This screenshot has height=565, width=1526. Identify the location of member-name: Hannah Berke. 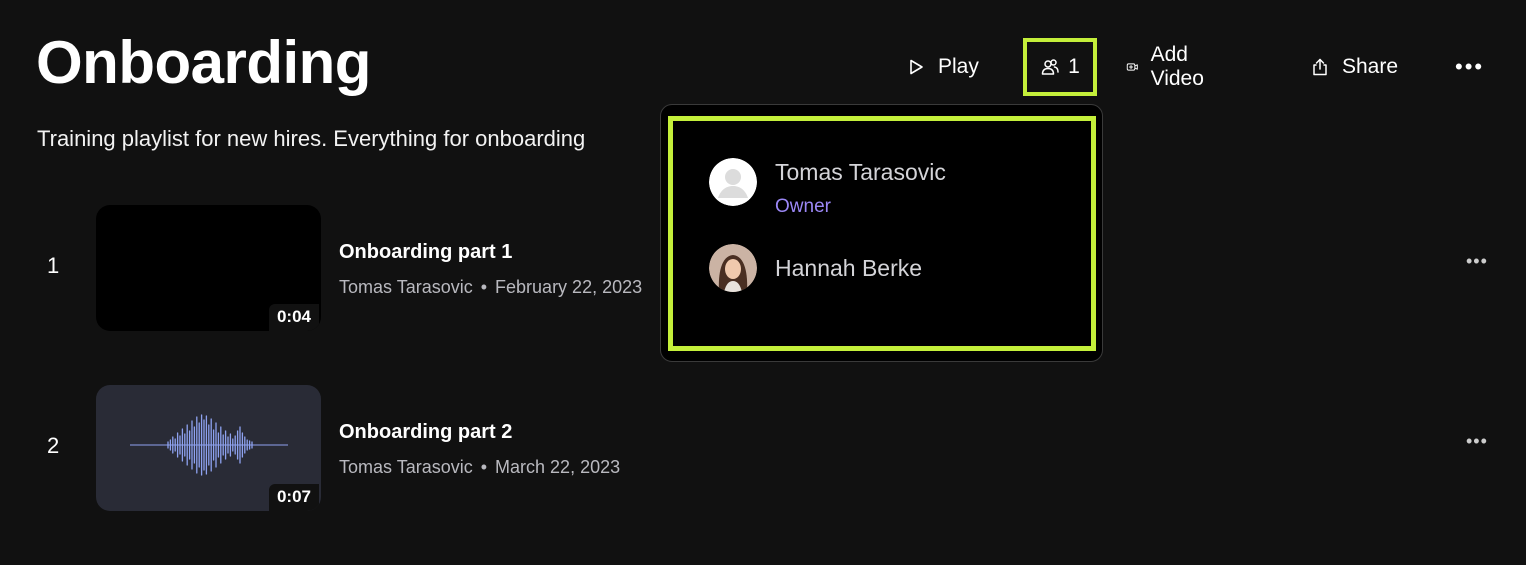
(849, 268).